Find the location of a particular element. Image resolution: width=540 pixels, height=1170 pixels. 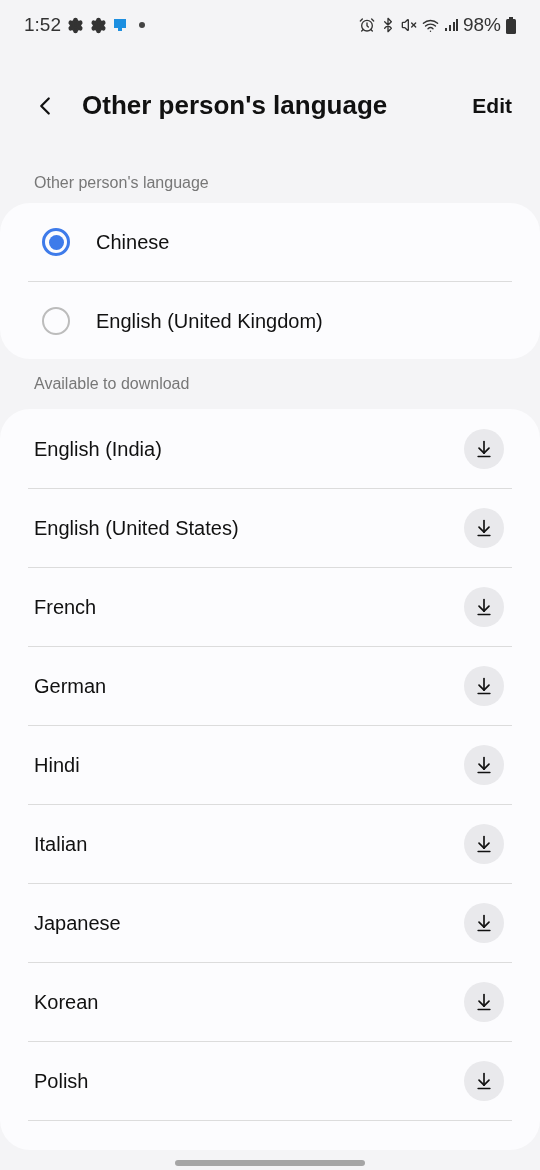

signal-icon is located at coordinates (450, 25).